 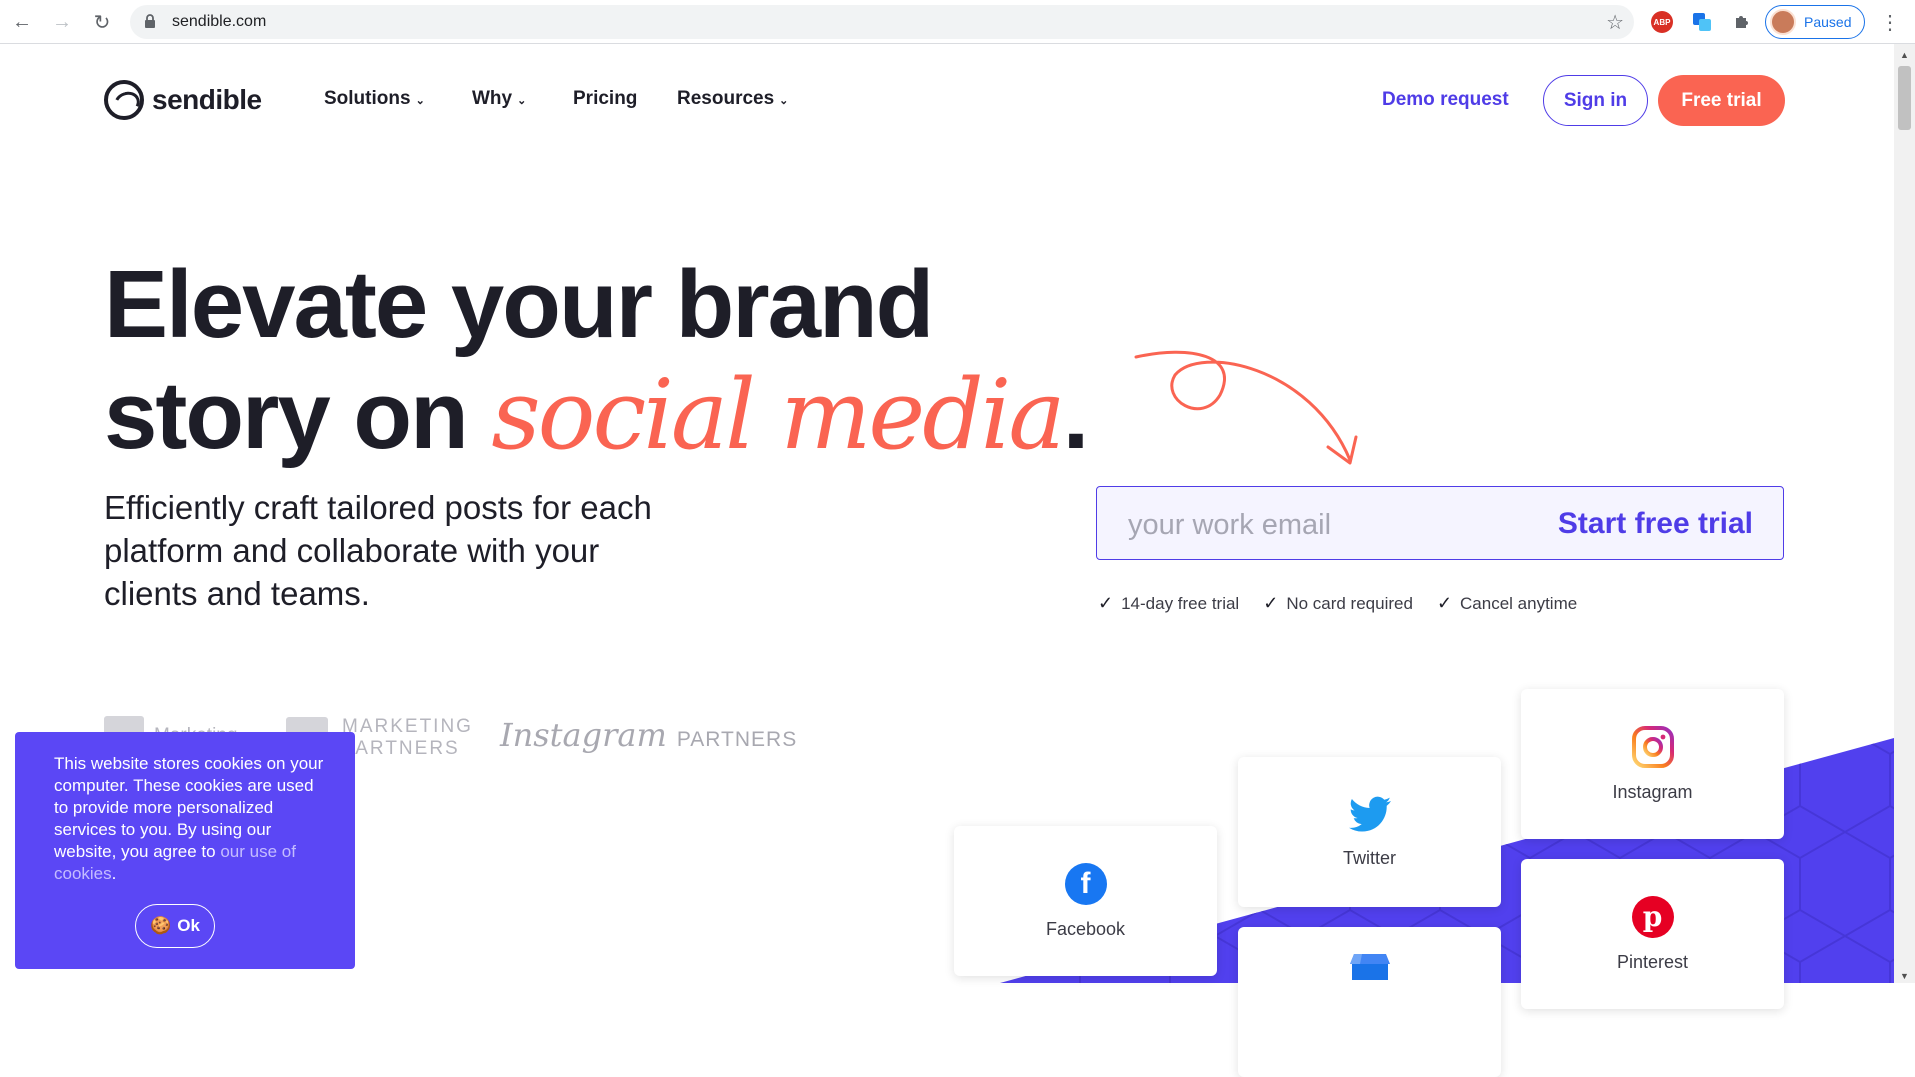 I want to click on browser-toolbar: ← → ↻ sendible.com ☆ ABP Paused ⋮, so click(x=957, y=22).